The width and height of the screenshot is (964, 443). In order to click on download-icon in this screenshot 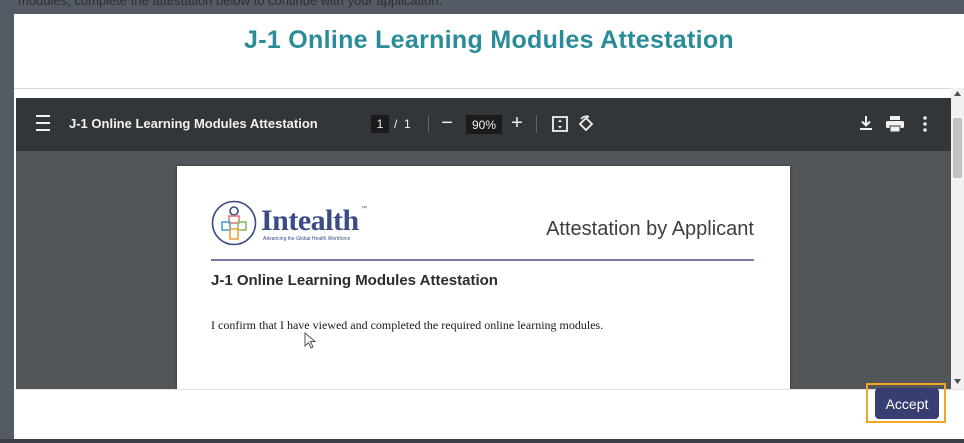, I will do `click(866, 123)`.